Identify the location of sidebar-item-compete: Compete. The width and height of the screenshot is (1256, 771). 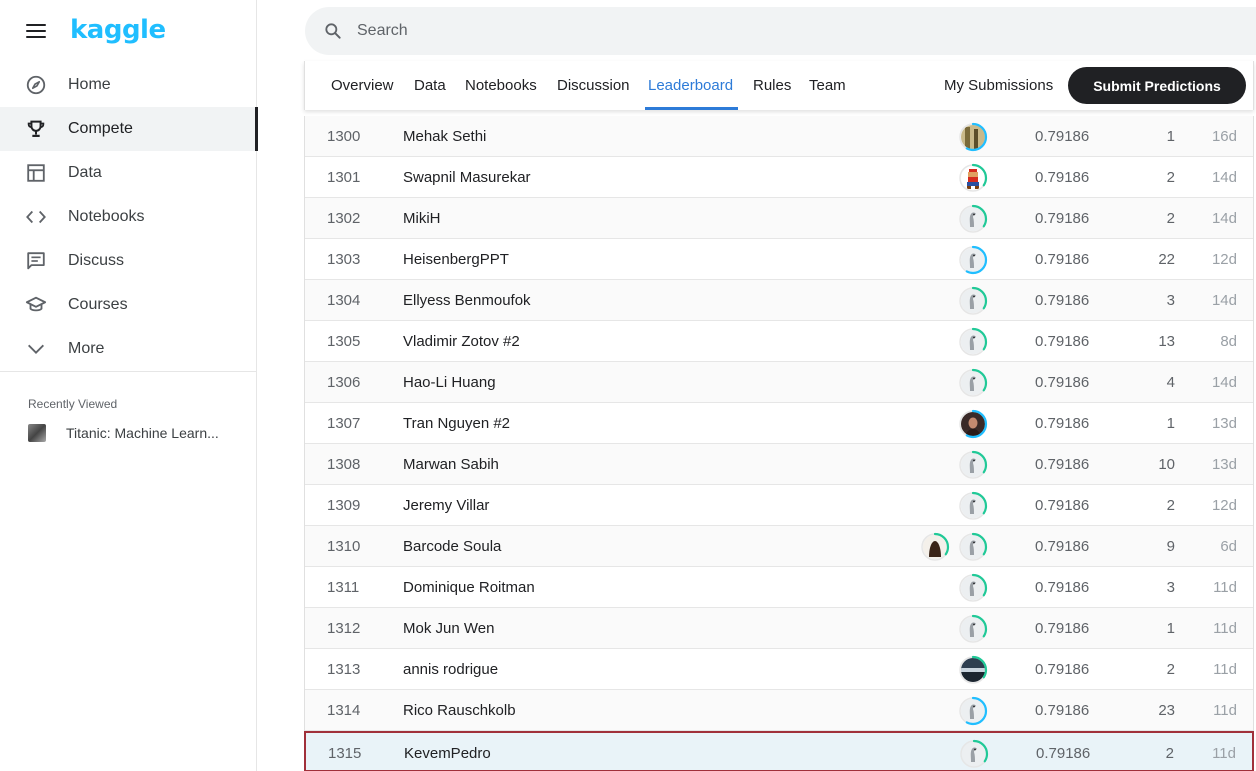
(129, 129).